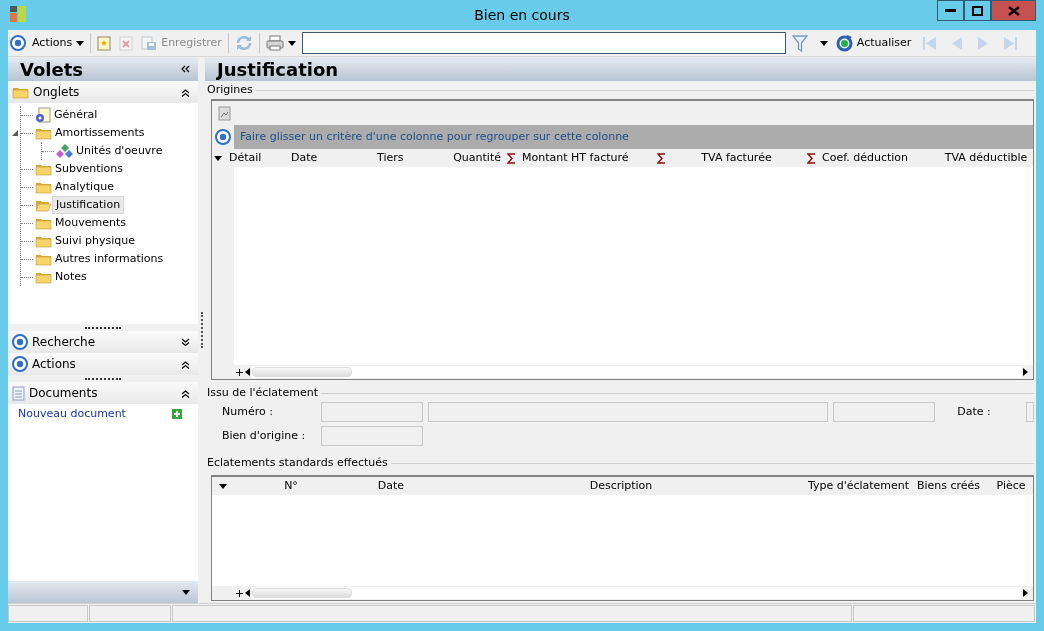  Describe the element at coordinates (126, 43) in the screenshot. I see `delete-icon` at that location.